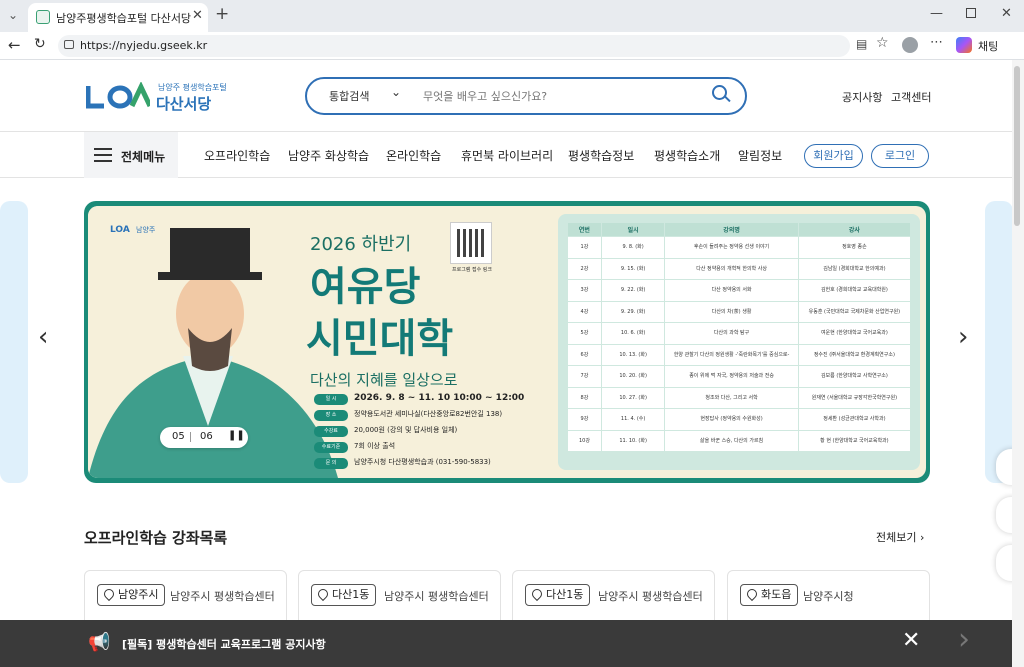  What do you see at coordinates (434, 448) in the screenshot?
I see `banner-info-row: 수료기준 7회 이상 출석` at bounding box center [434, 448].